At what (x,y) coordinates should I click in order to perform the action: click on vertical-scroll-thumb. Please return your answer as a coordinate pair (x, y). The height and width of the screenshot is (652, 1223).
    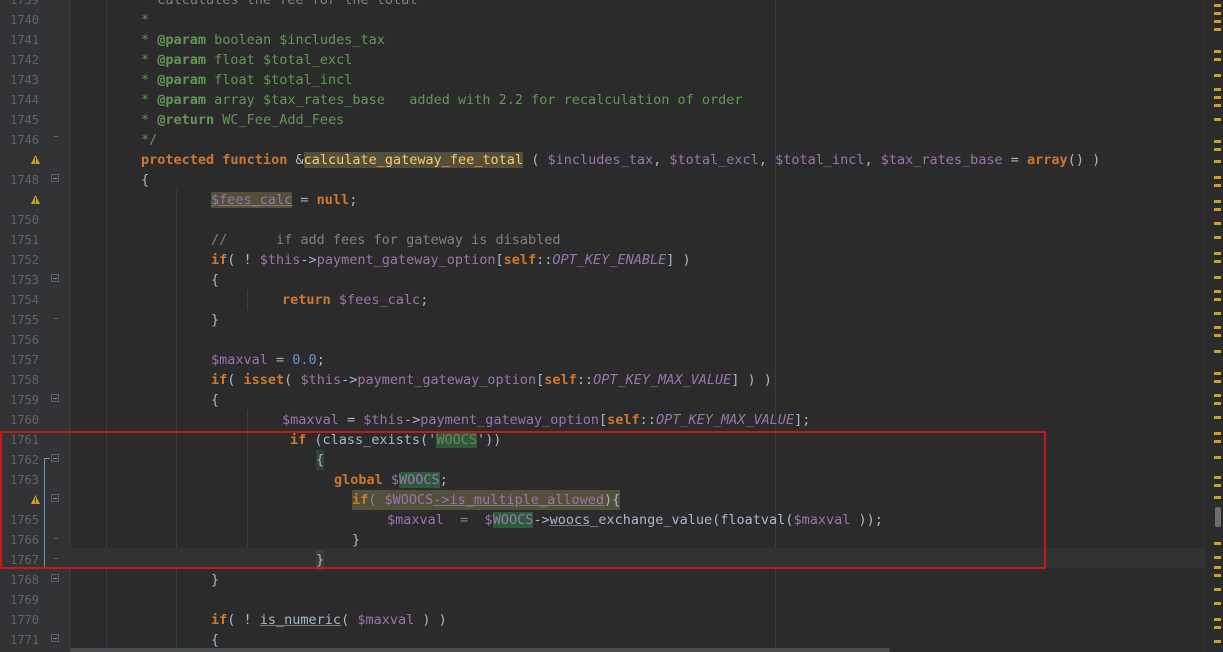
    Looking at the image, I should click on (1218, 517).